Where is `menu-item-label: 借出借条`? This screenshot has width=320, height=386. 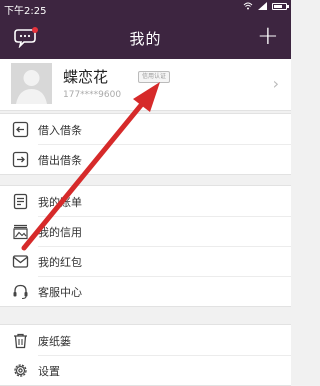
menu-item-label: 借出借条 is located at coordinates (60, 160).